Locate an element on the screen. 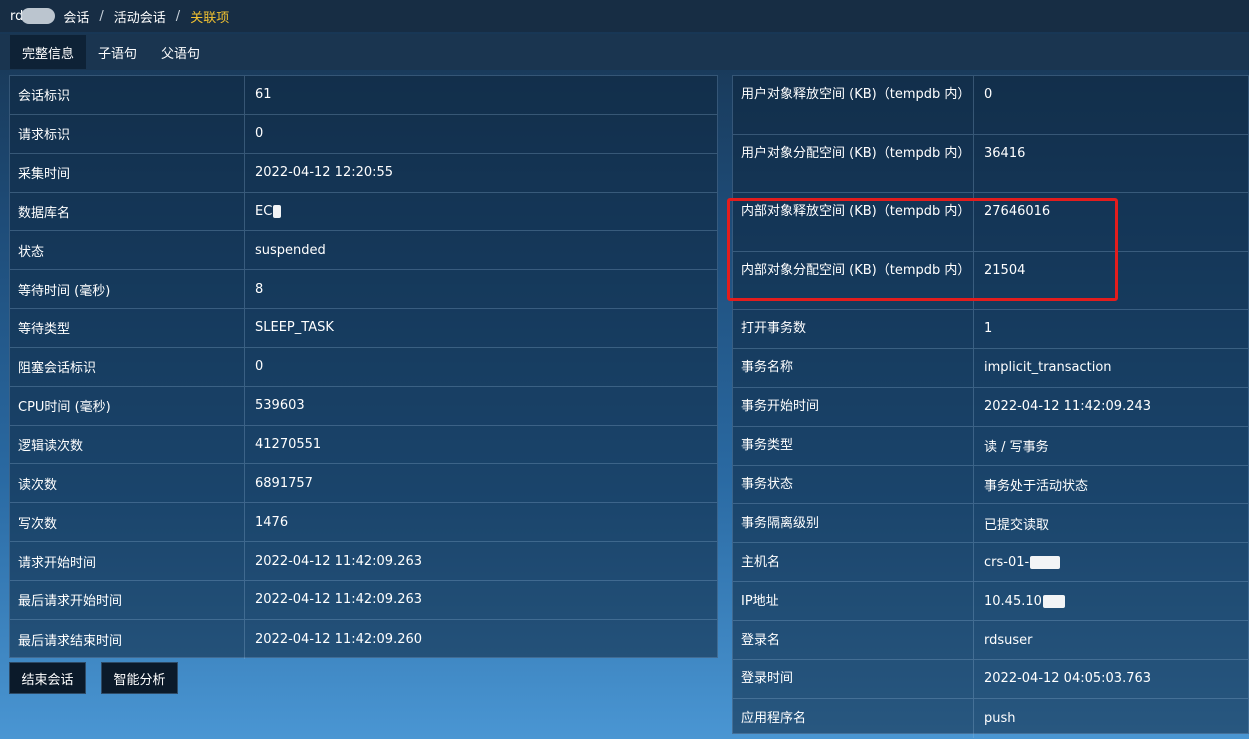  table-row: 用户对象释放空间 (KB)（tempdb 内） 0 is located at coordinates (990, 105).